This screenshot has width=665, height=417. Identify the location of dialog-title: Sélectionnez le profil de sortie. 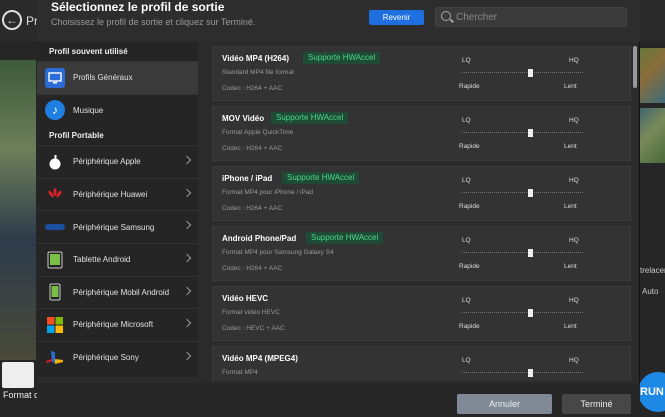
(138, 7).